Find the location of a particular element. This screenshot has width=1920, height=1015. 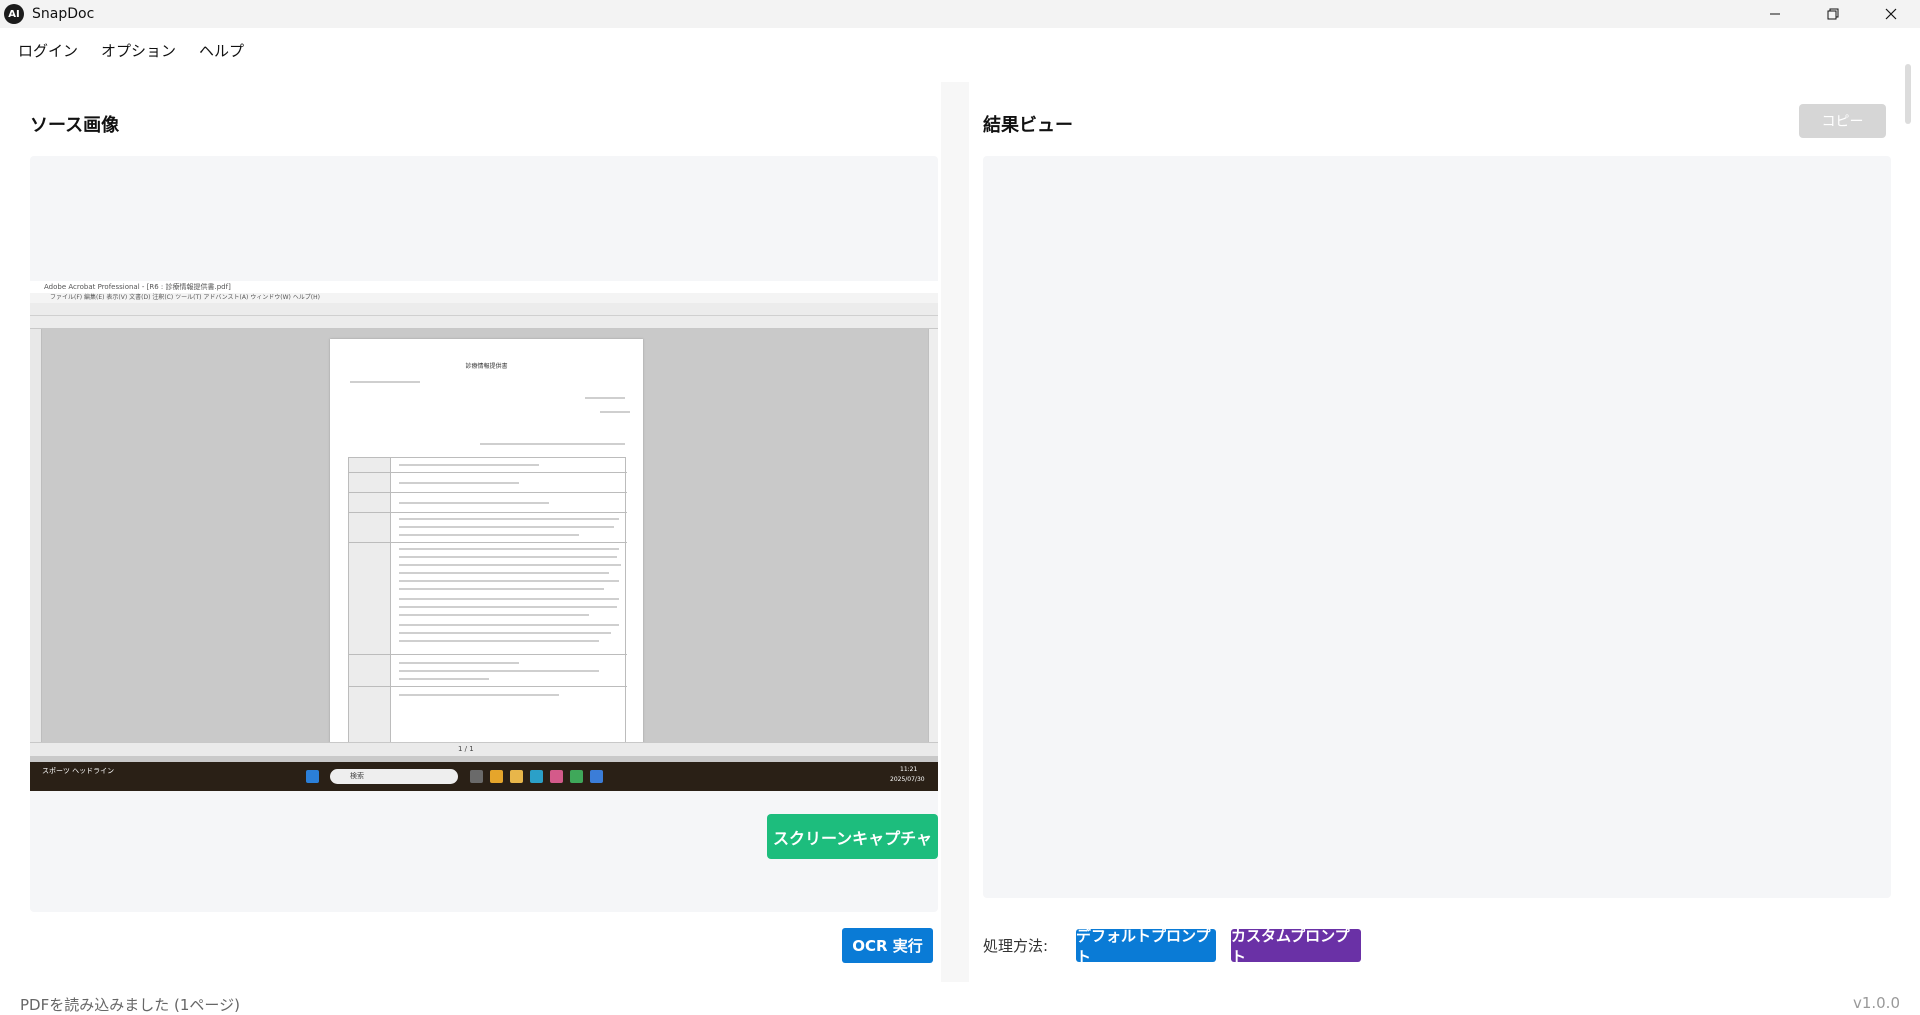

thumb-taskbar-search: 検索 is located at coordinates (394, 776).